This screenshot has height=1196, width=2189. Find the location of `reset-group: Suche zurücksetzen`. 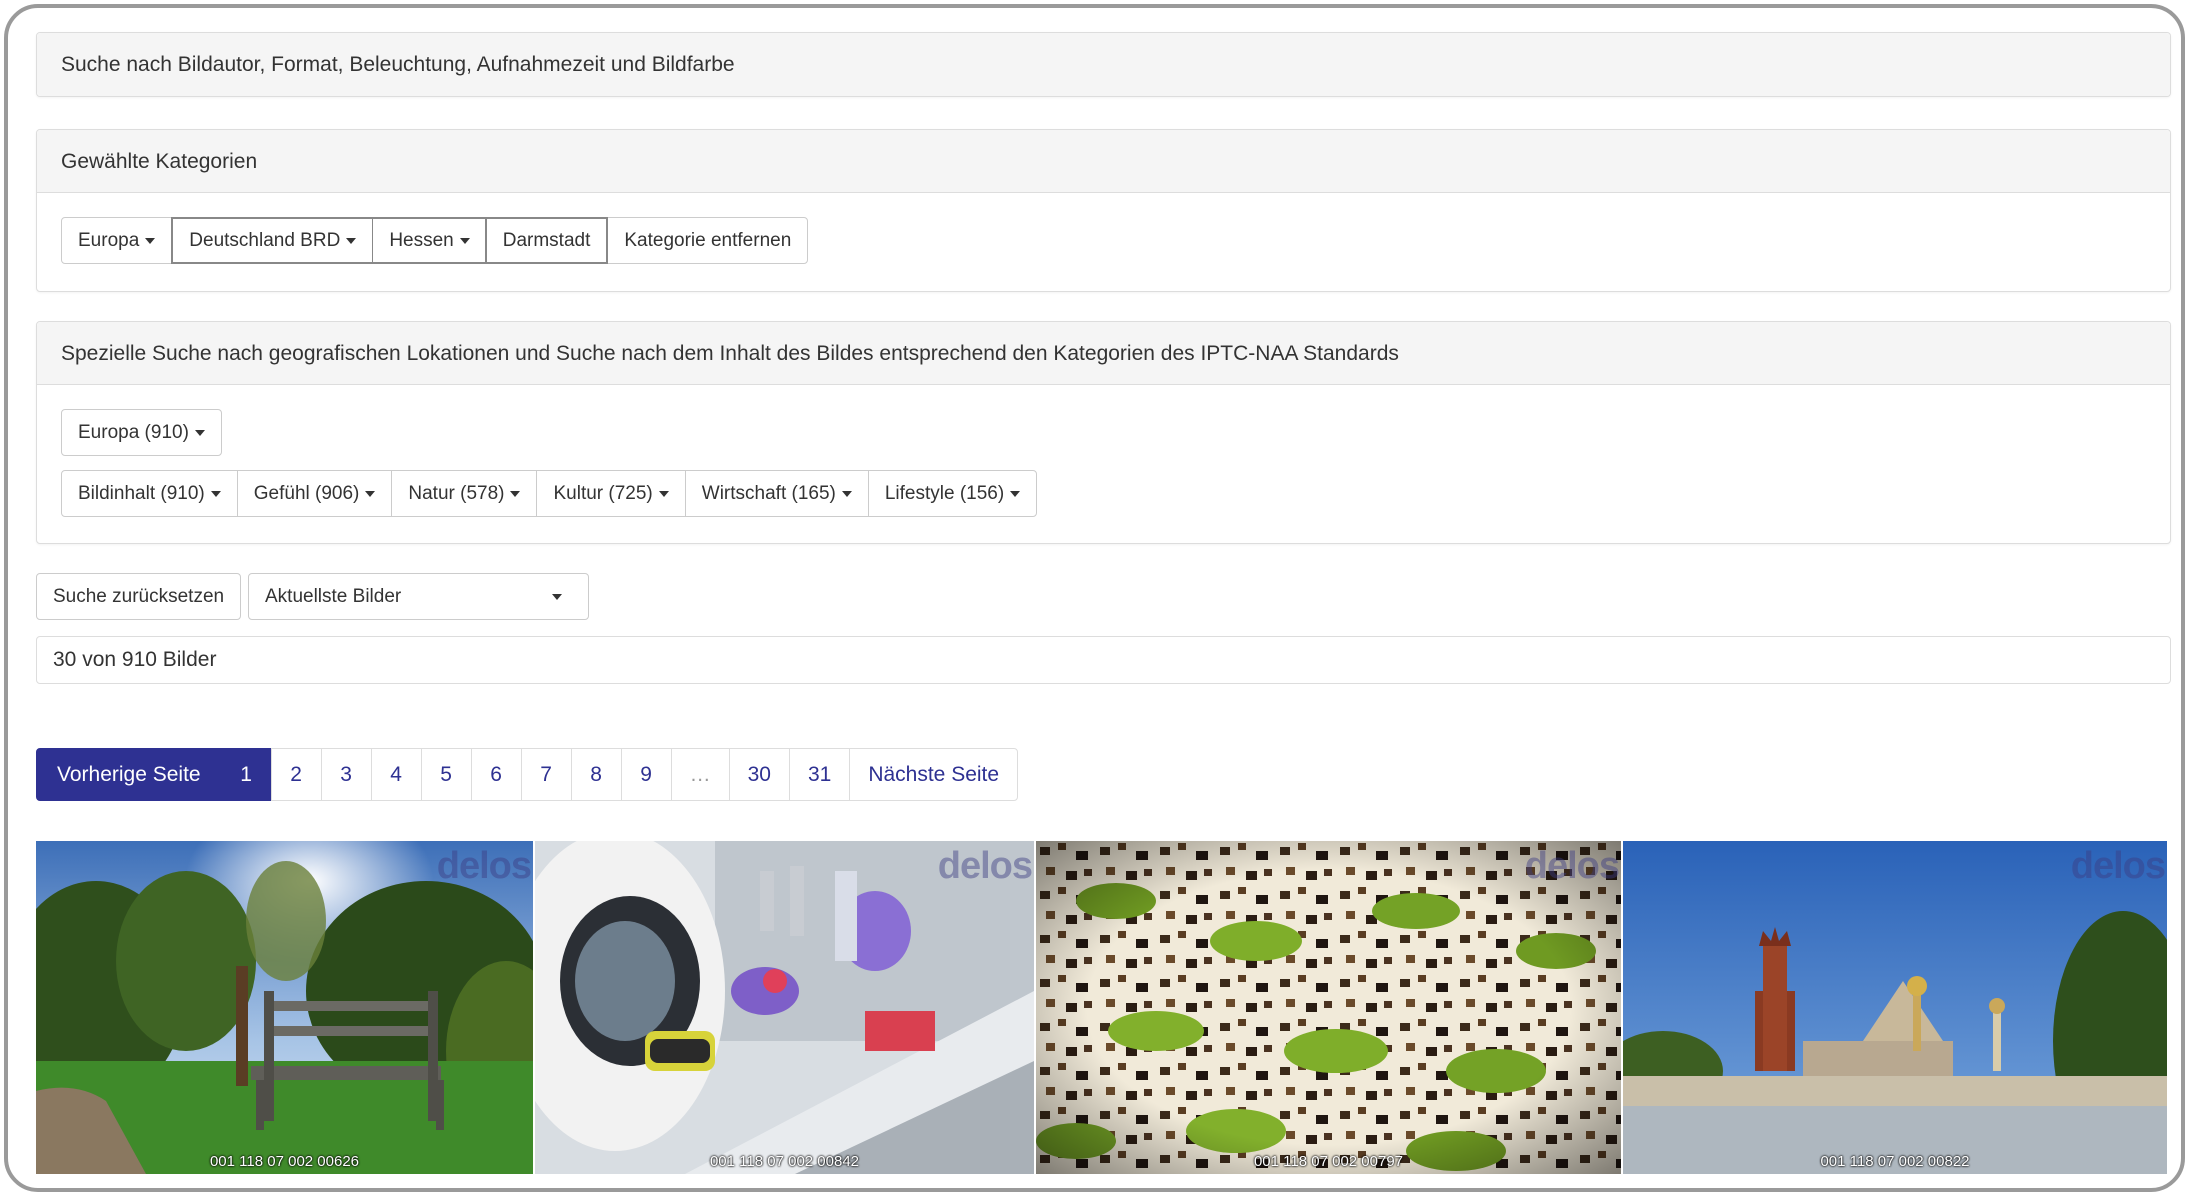

reset-group: Suche zurücksetzen is located at coordinates (139, 596).